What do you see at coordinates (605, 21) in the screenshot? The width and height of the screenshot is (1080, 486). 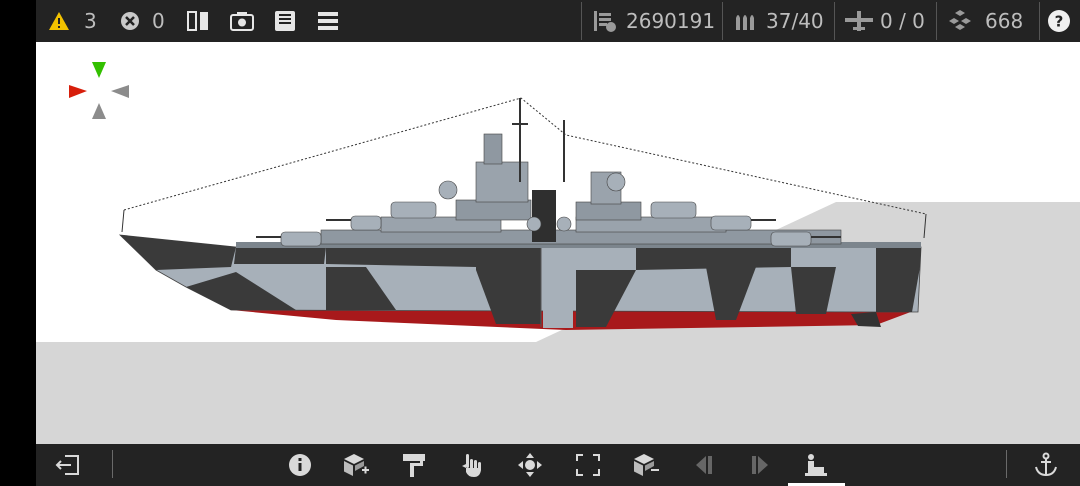 I see `cost-icon` at bounding box center [605, 21].